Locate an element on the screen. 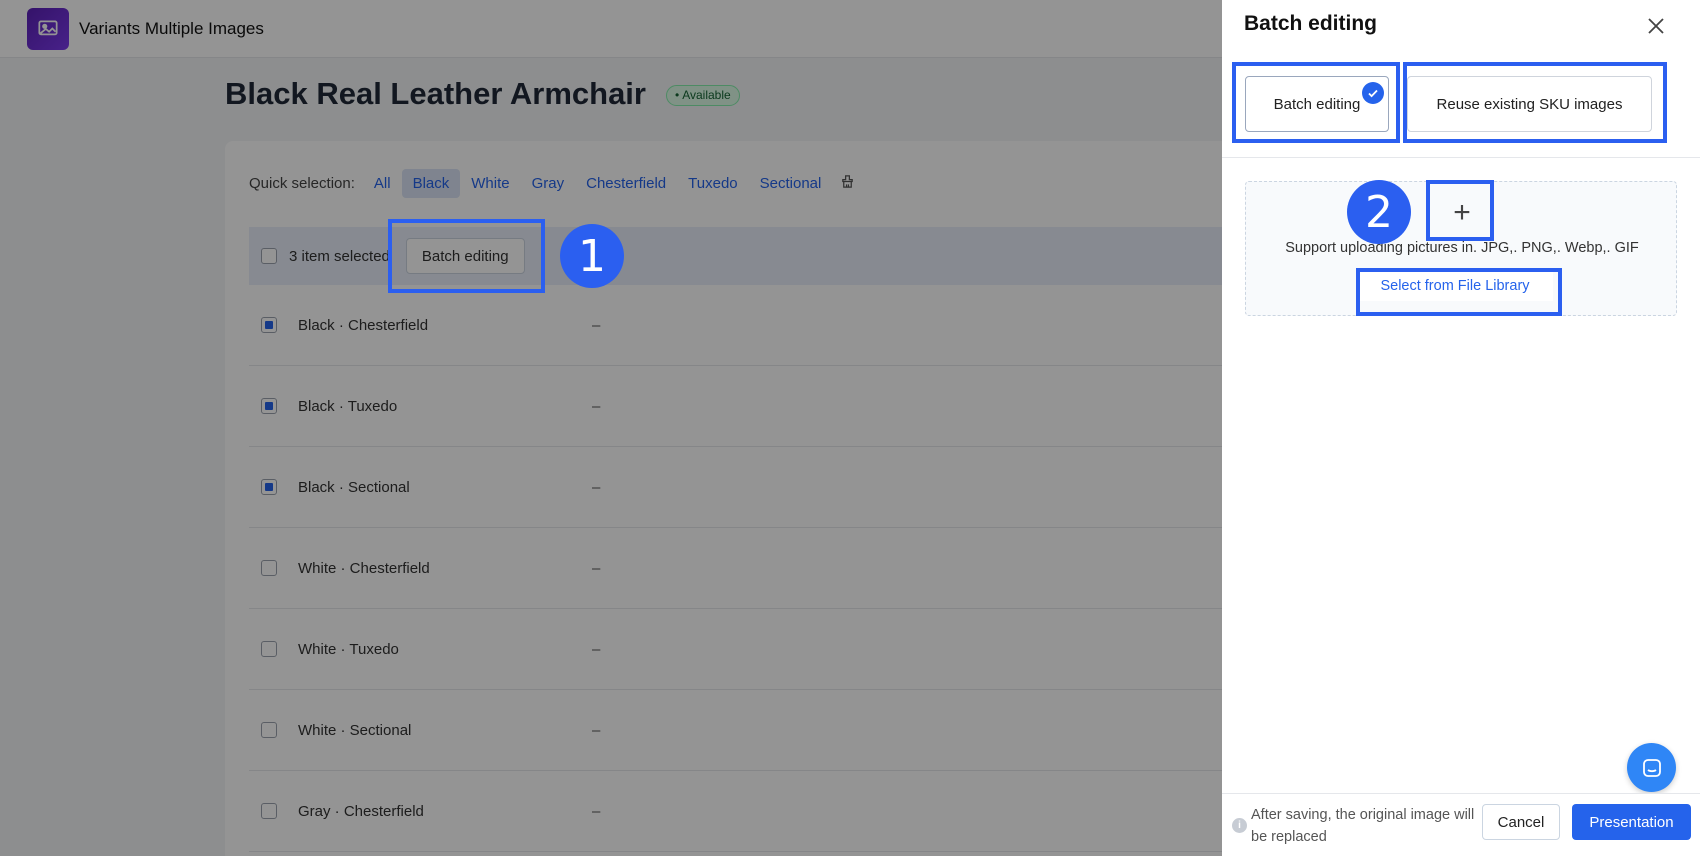 The height and width of the screenshot is (856, 1700). selected-check-icon is located at coordinates (1373, 93).